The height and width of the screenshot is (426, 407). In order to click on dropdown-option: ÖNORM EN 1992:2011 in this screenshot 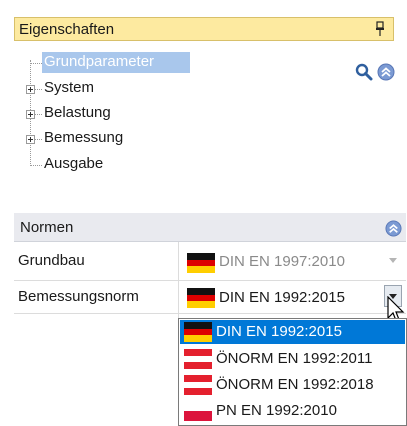, I will do `click(292, 359)`.